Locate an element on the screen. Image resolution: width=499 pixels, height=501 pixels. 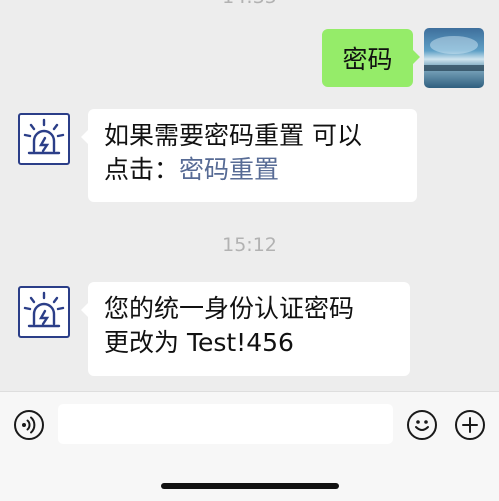
top-timestamp: 14:35 is located at coordinates (249, 4).